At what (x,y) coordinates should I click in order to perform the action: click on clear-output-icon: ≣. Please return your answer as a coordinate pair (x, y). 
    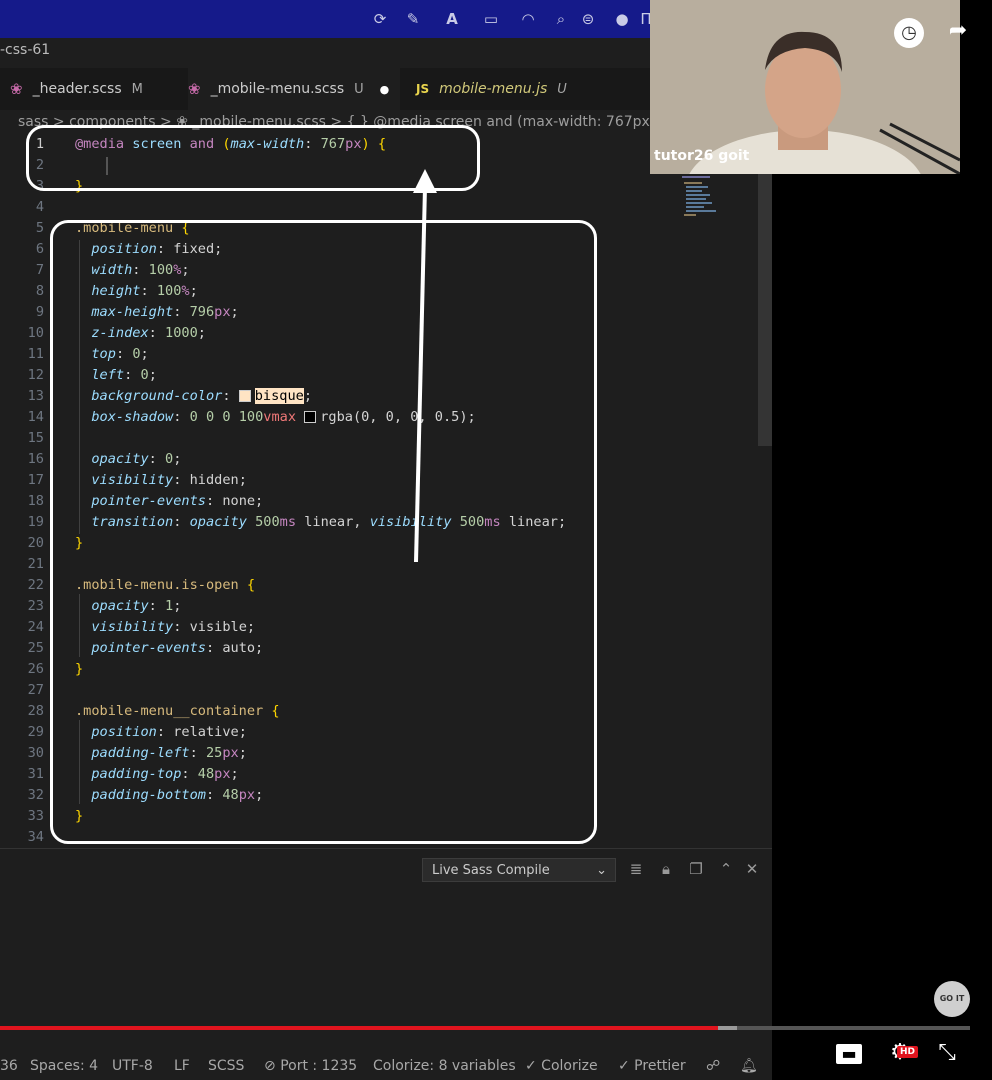
    Looking at the image, I should click on (636, 869).